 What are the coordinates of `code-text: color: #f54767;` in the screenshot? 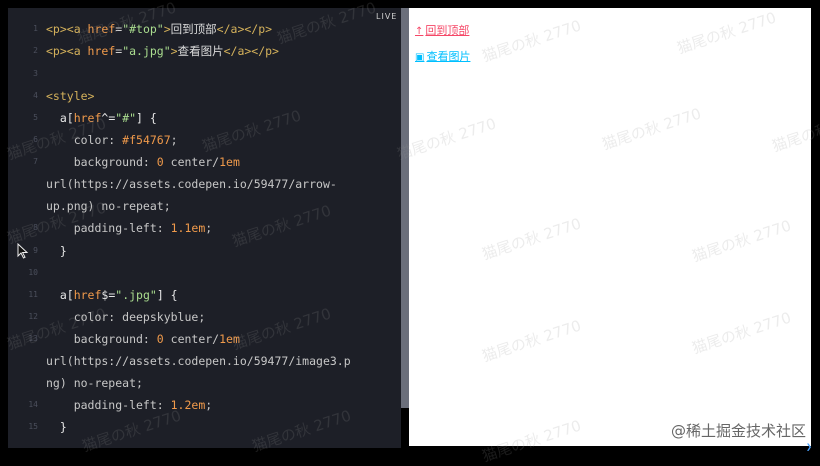 It's located at (112, 140).